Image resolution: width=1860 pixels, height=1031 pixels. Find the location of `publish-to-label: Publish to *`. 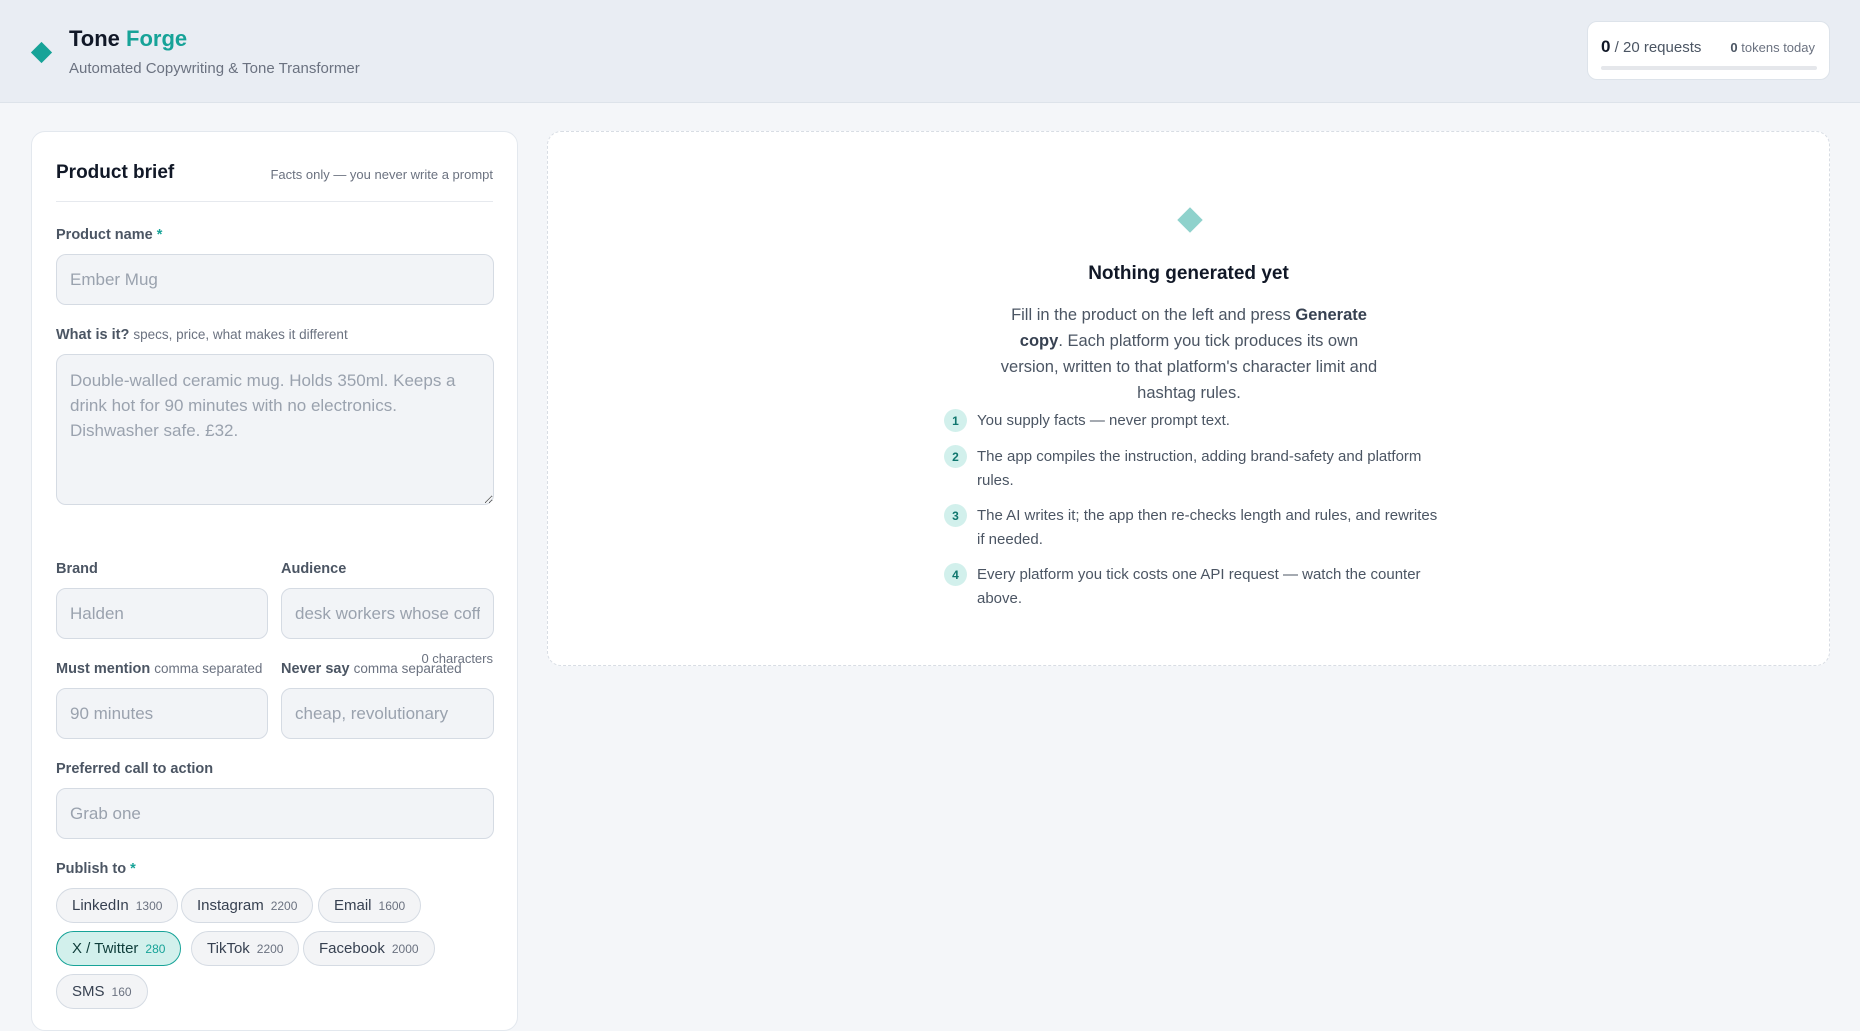

publish-to-label: Publish to * is located at coordinates (96, 869).